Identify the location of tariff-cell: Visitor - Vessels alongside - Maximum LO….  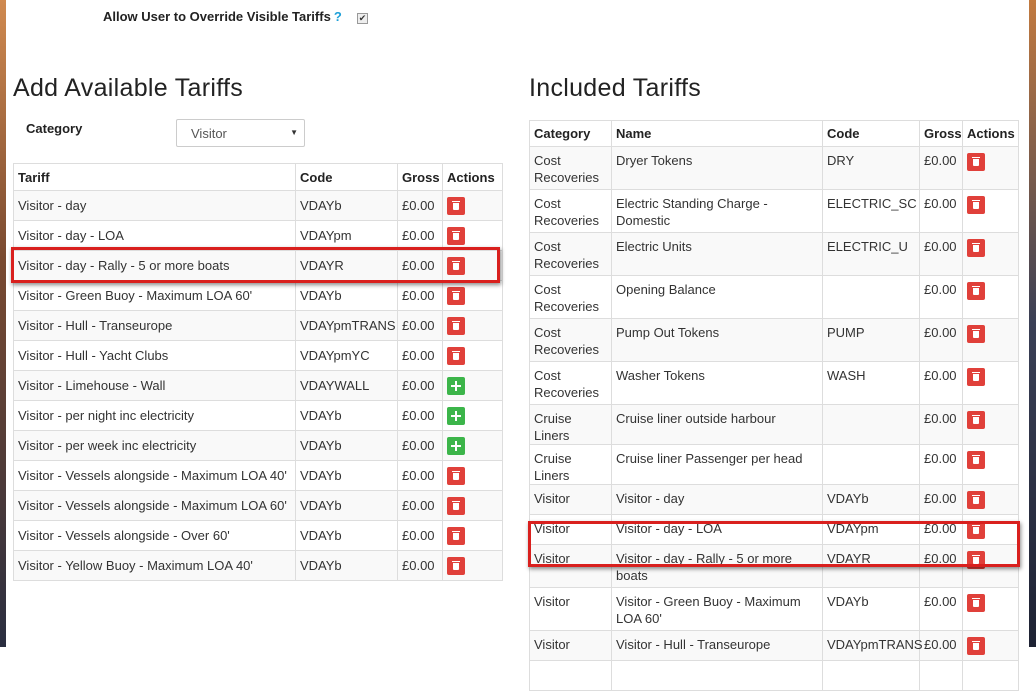
(154, 505).